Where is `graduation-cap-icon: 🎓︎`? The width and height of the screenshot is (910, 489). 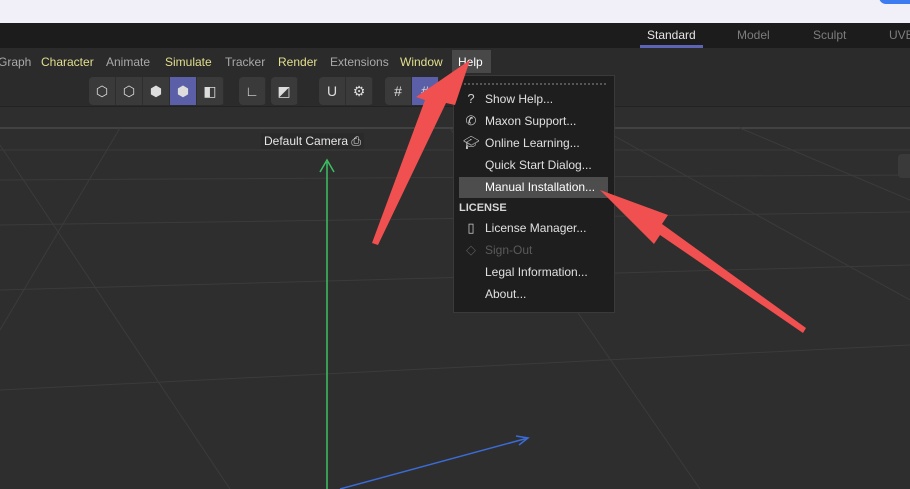
graduation-cap-icon: 🎓︎ is located at coordinates (471, 142).